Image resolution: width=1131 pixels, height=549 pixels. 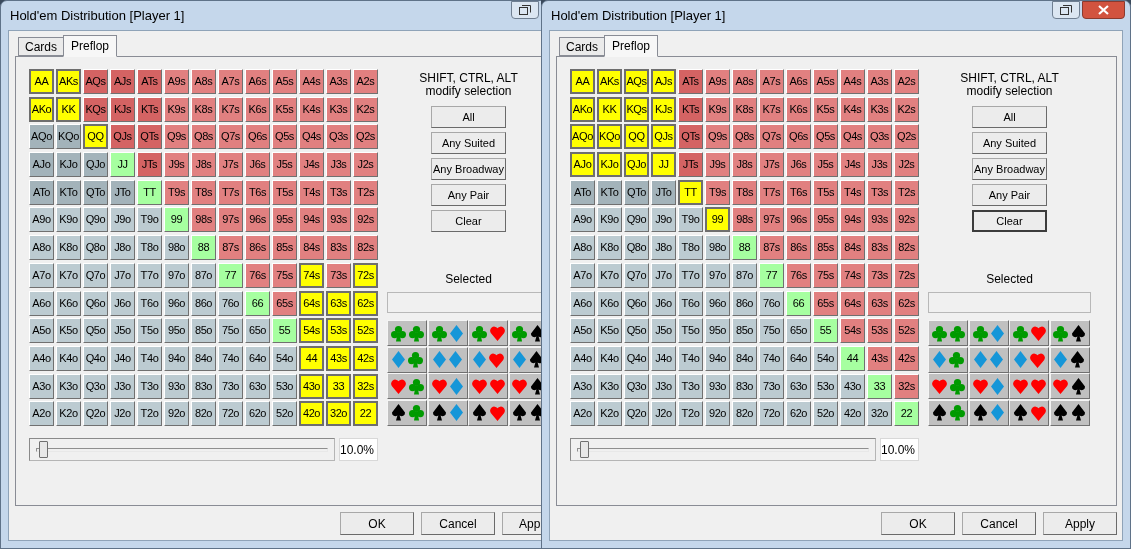 What do you see at coordinates (1009, 117) in the screenshot?
I see `selection-button: All` at bounding box center [1009, 117].